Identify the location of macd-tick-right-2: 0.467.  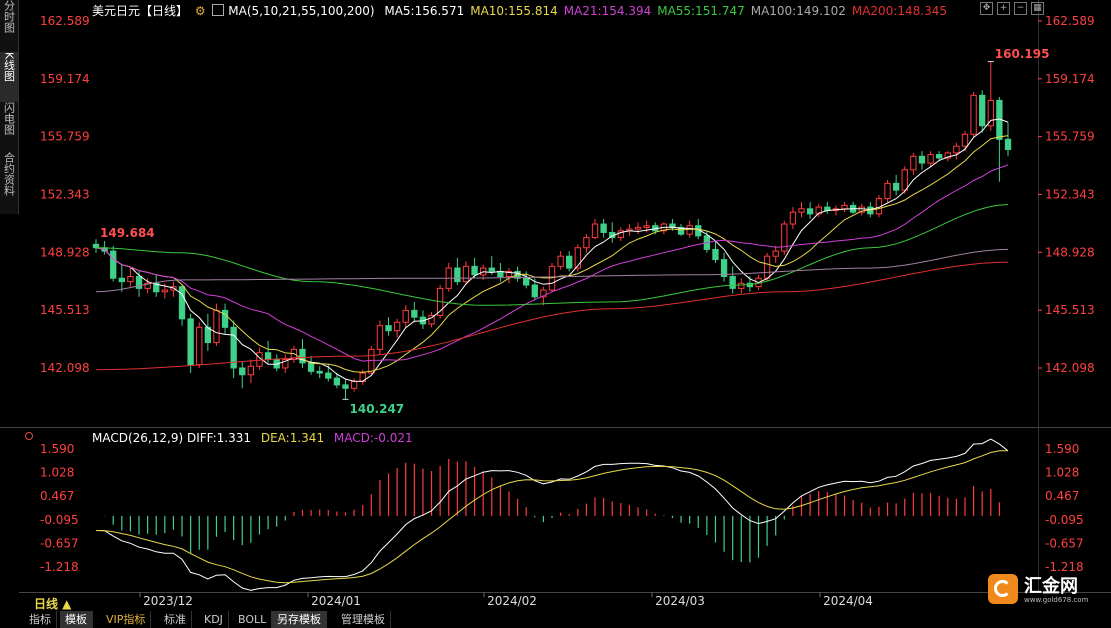
(1062, 496).